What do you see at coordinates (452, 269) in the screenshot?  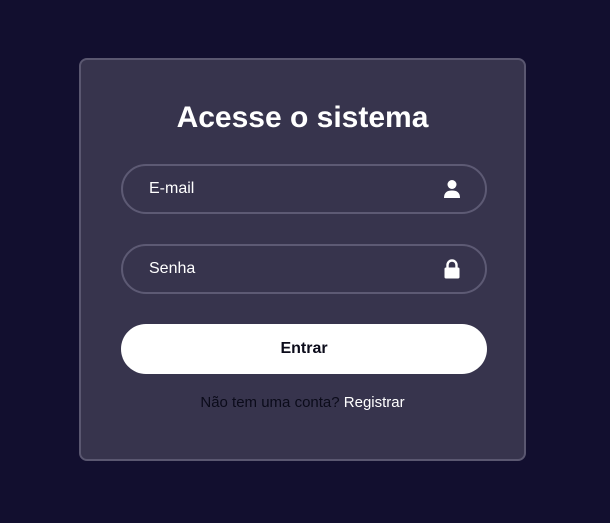 I see `lock-icon` at bounding box center [452, 269].